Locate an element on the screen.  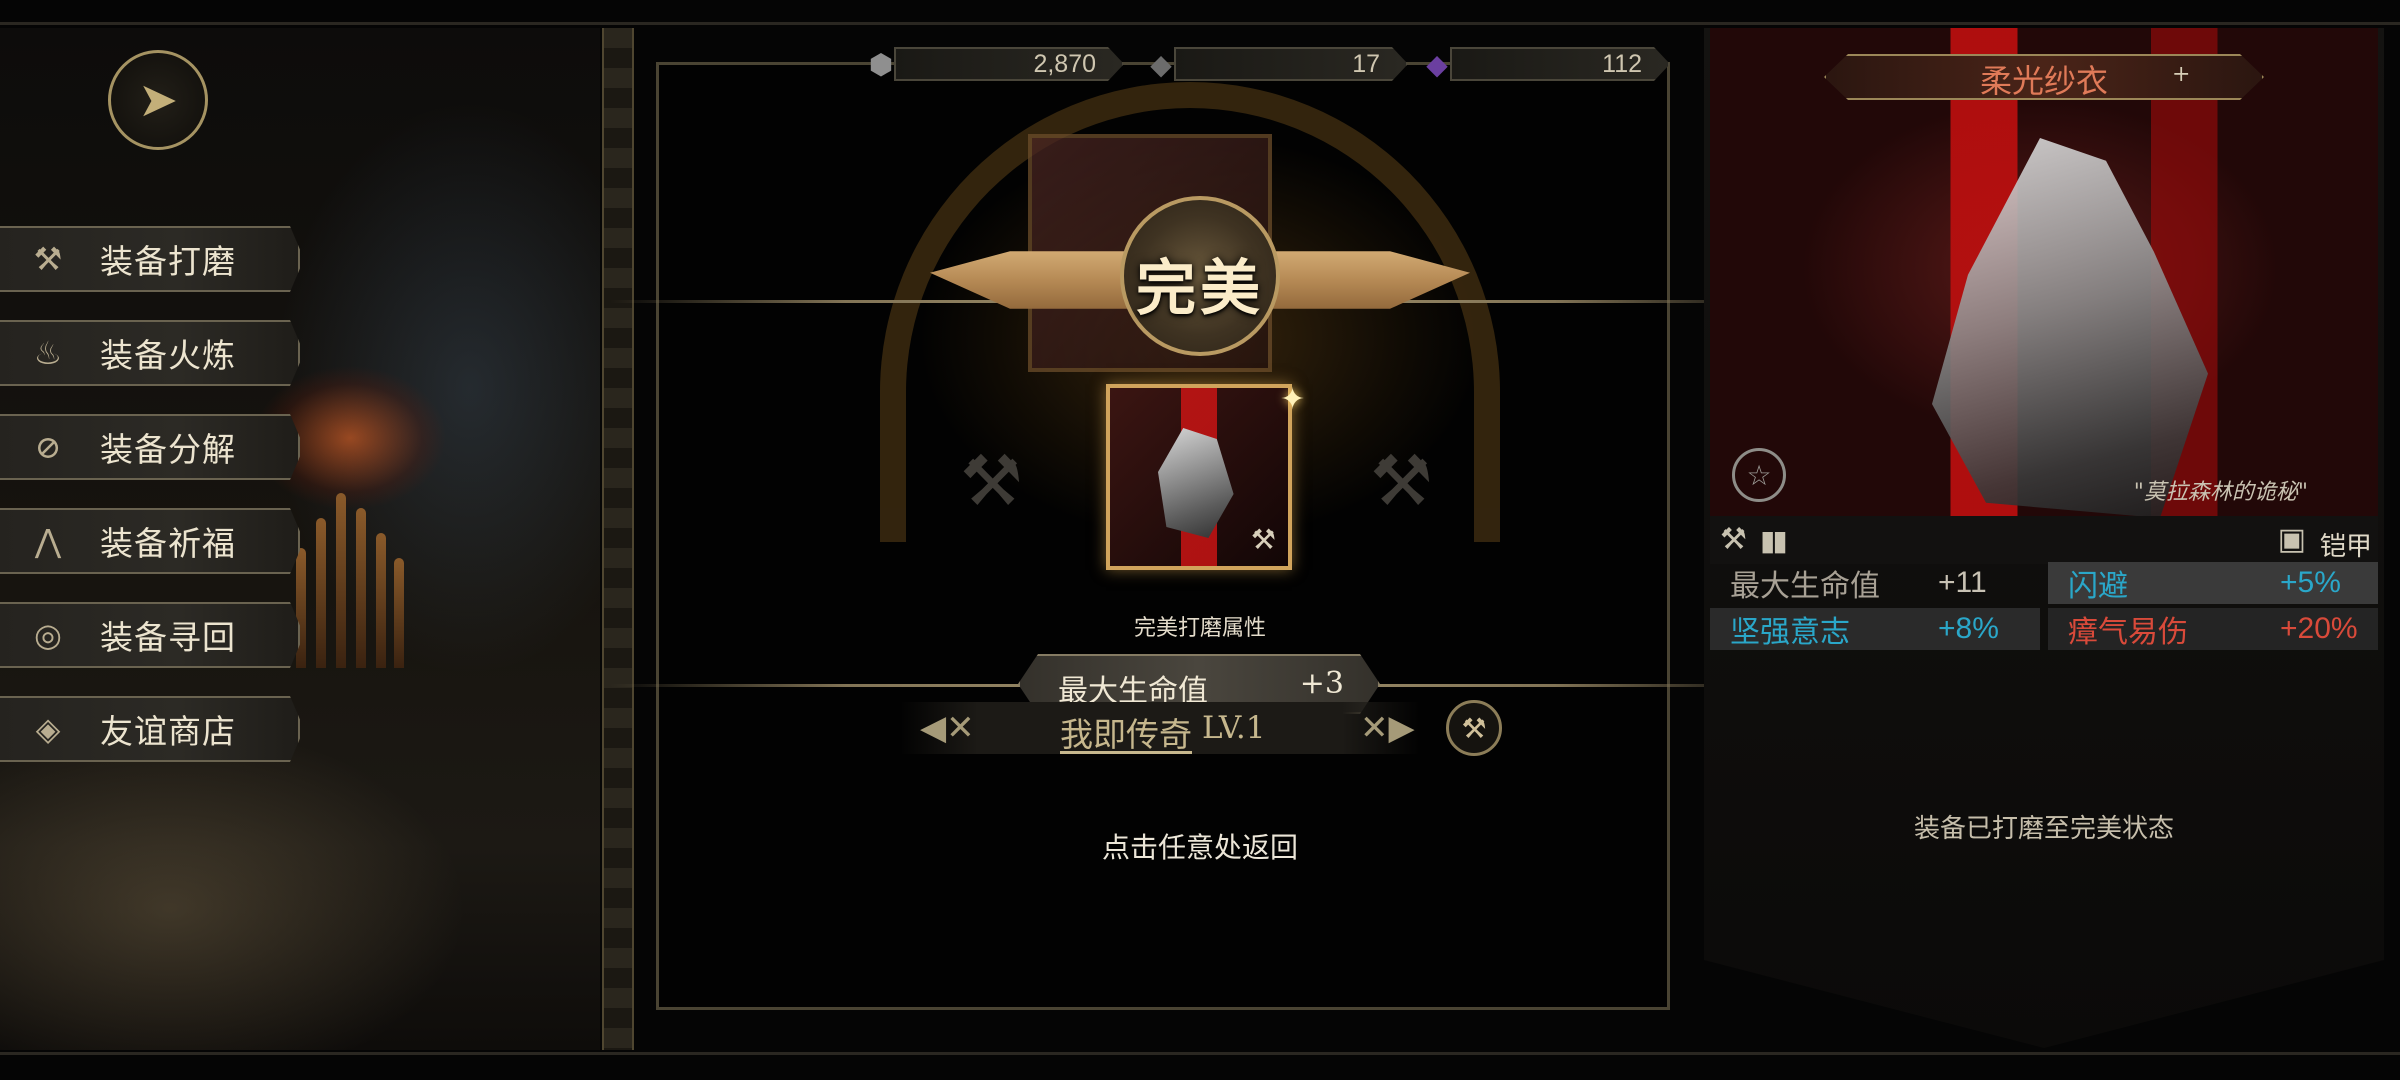
torch-throne is located at coordinates (350, 578).